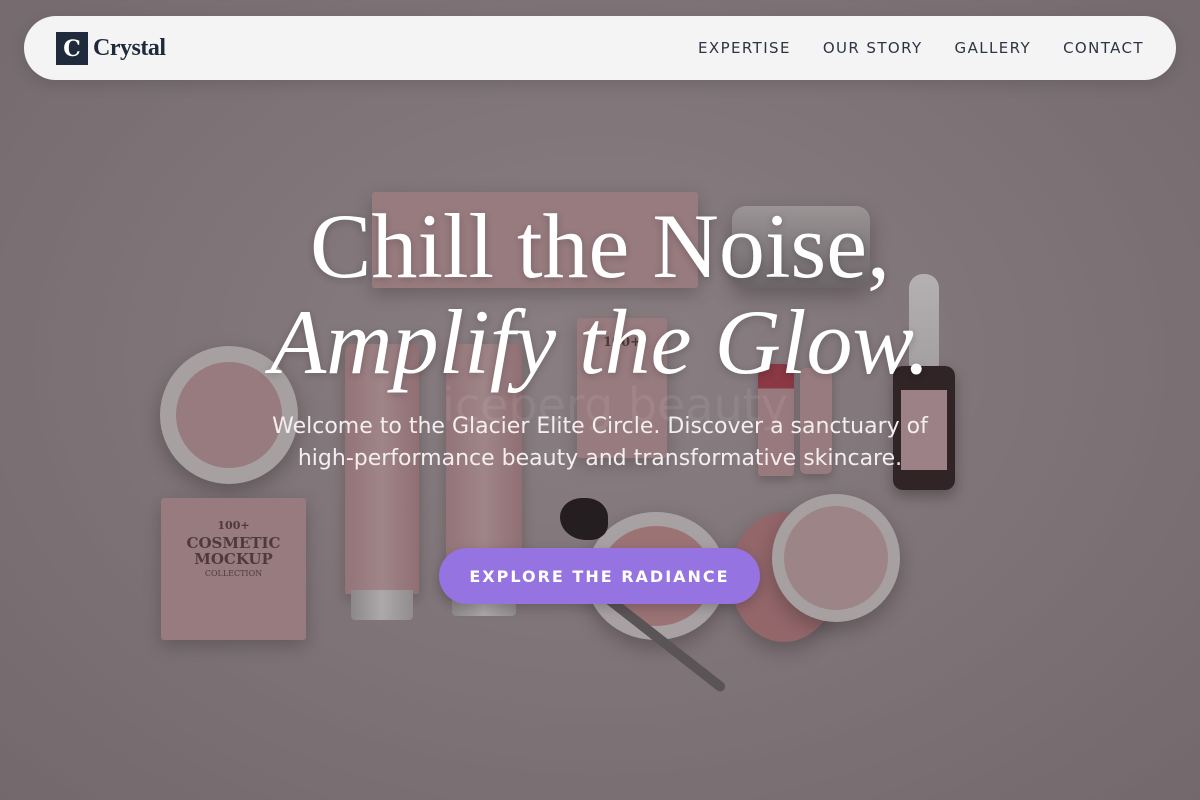  What do you see at coordinates (993, 48) in the screenshot?
I see `nav-link-gallery: GALLERY` at bounding box center [993, 48].